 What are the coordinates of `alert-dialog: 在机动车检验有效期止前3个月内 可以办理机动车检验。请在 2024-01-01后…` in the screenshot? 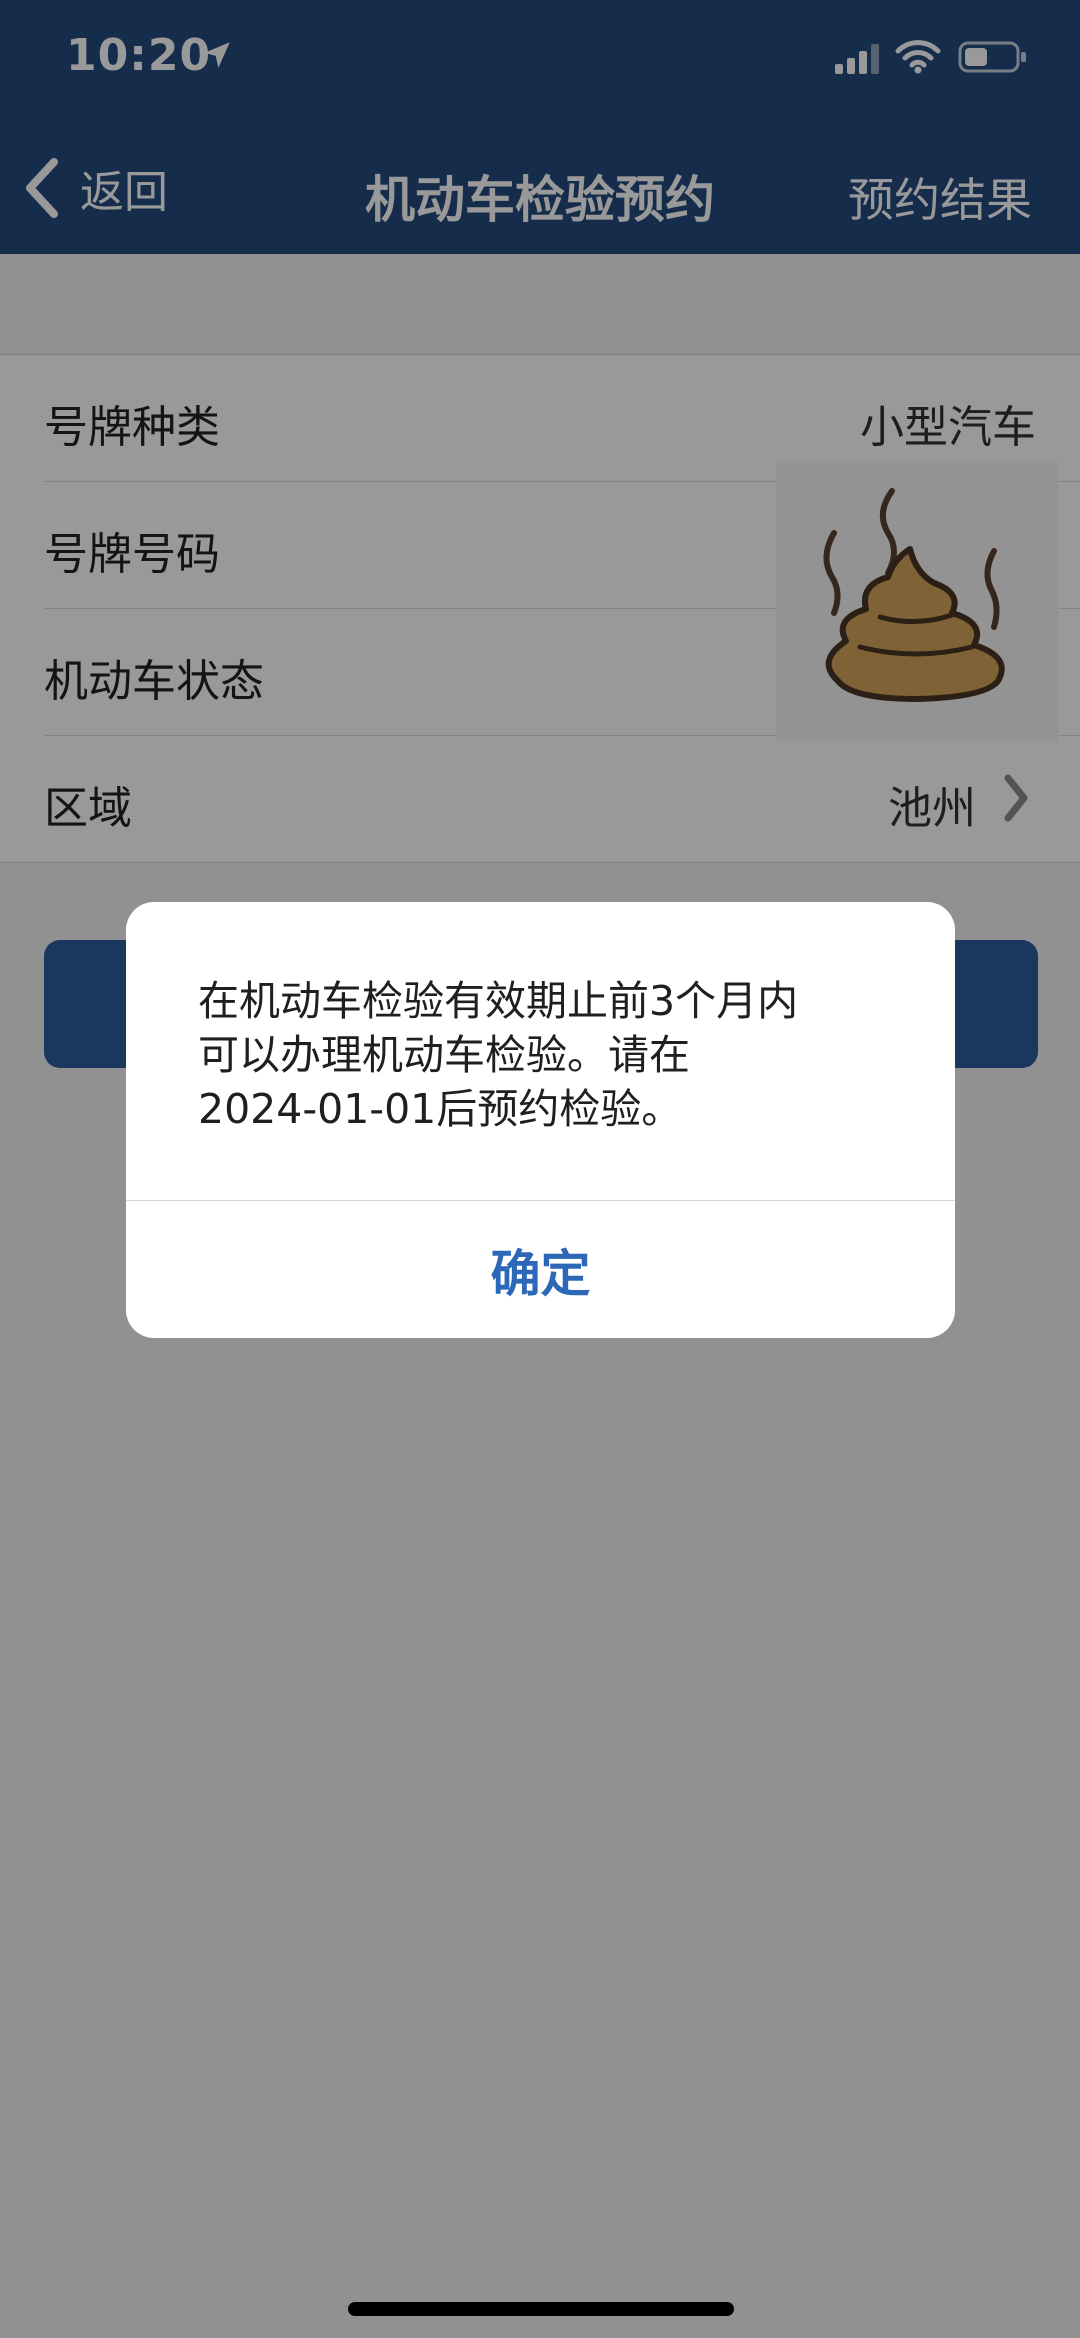 It's located at (540, 1120).